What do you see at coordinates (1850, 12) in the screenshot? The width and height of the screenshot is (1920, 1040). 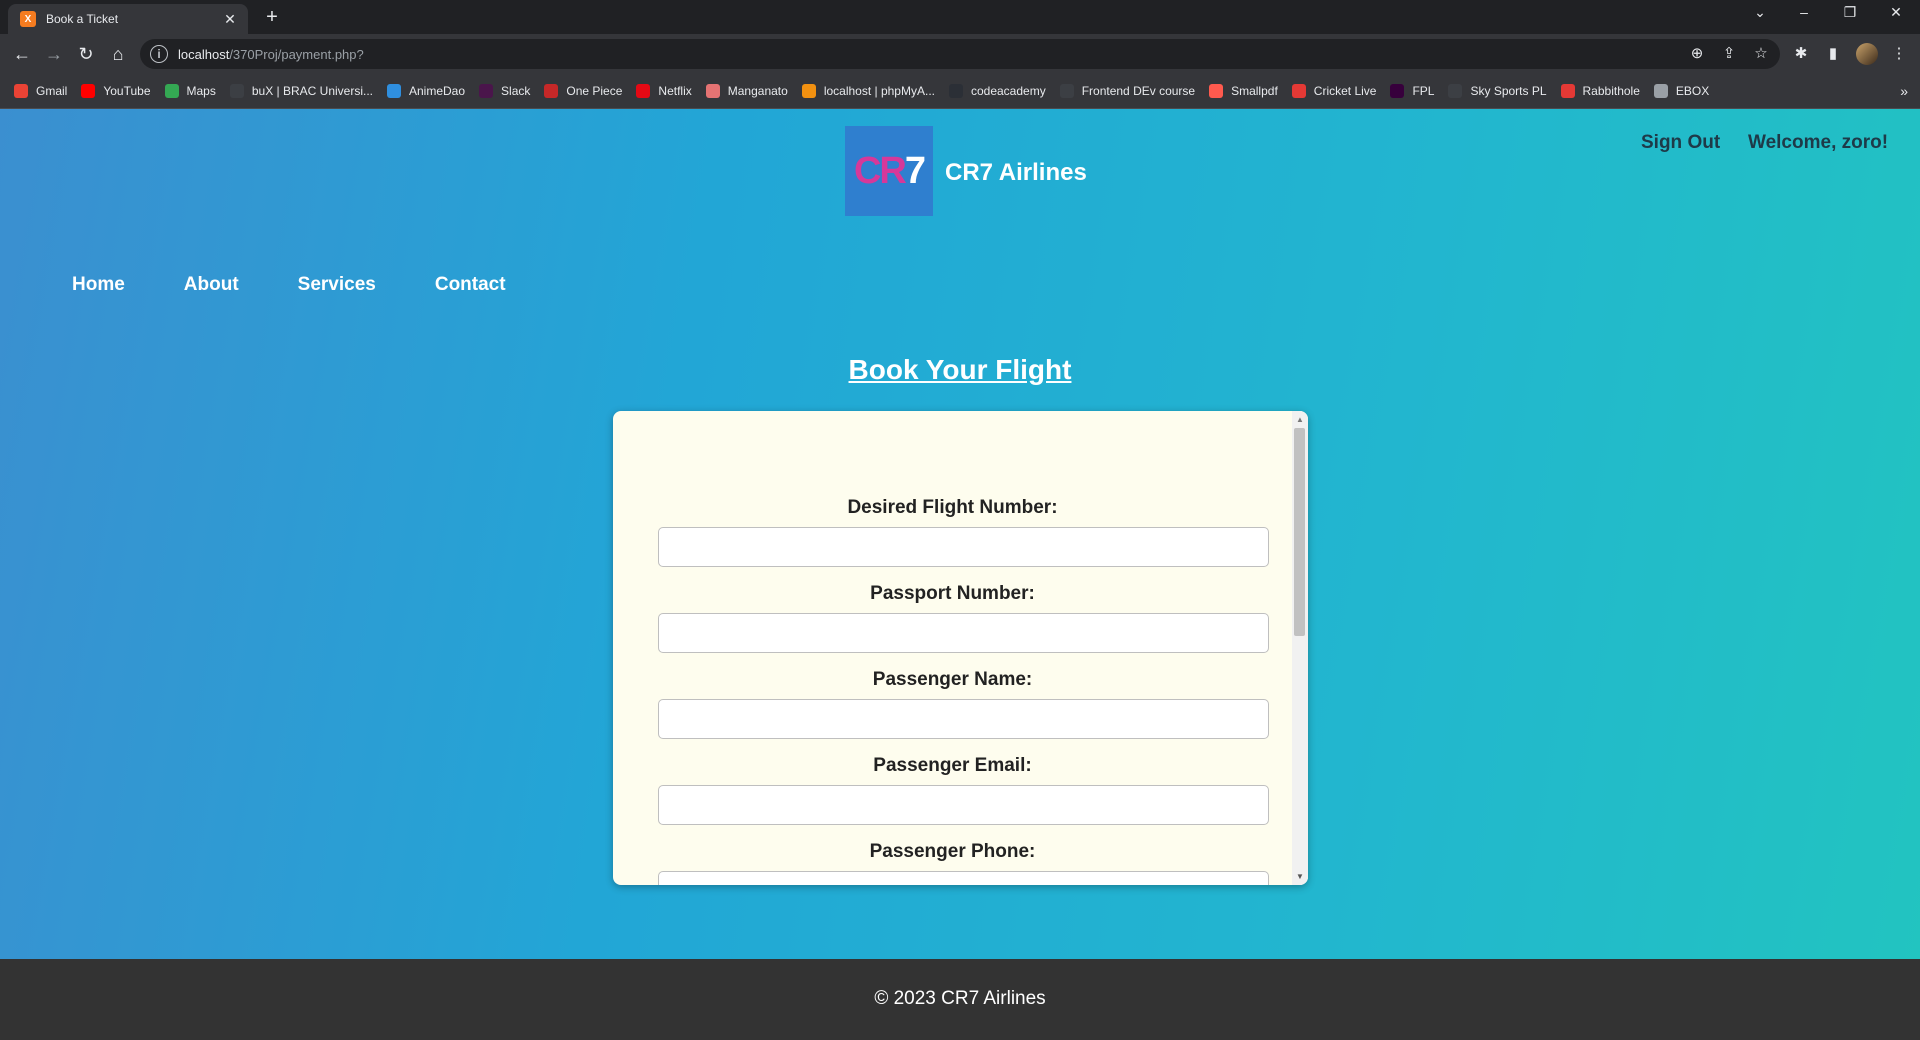 I see `restore-icon: ❐` at bounding box center [1850, 12].